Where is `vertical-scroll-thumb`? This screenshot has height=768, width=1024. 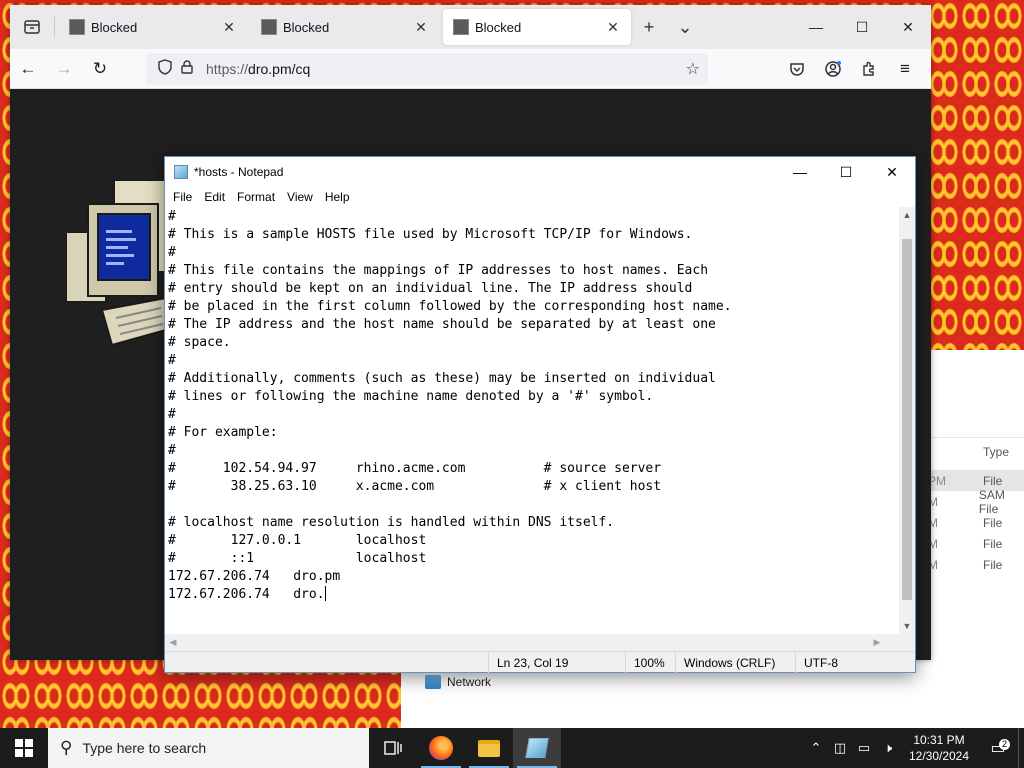
vertical-scroll-thumb is located at coordinates (907, 419).